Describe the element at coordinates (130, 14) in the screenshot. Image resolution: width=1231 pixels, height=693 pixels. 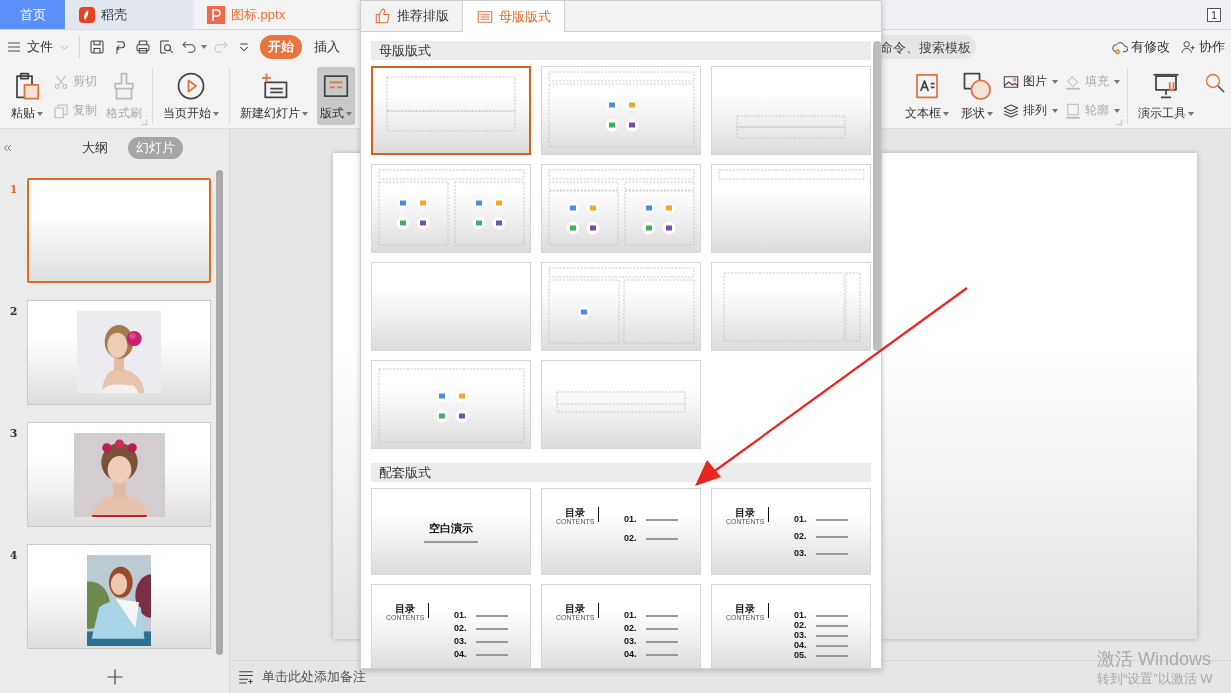
I see `document-tab: 稻壳` at that location.